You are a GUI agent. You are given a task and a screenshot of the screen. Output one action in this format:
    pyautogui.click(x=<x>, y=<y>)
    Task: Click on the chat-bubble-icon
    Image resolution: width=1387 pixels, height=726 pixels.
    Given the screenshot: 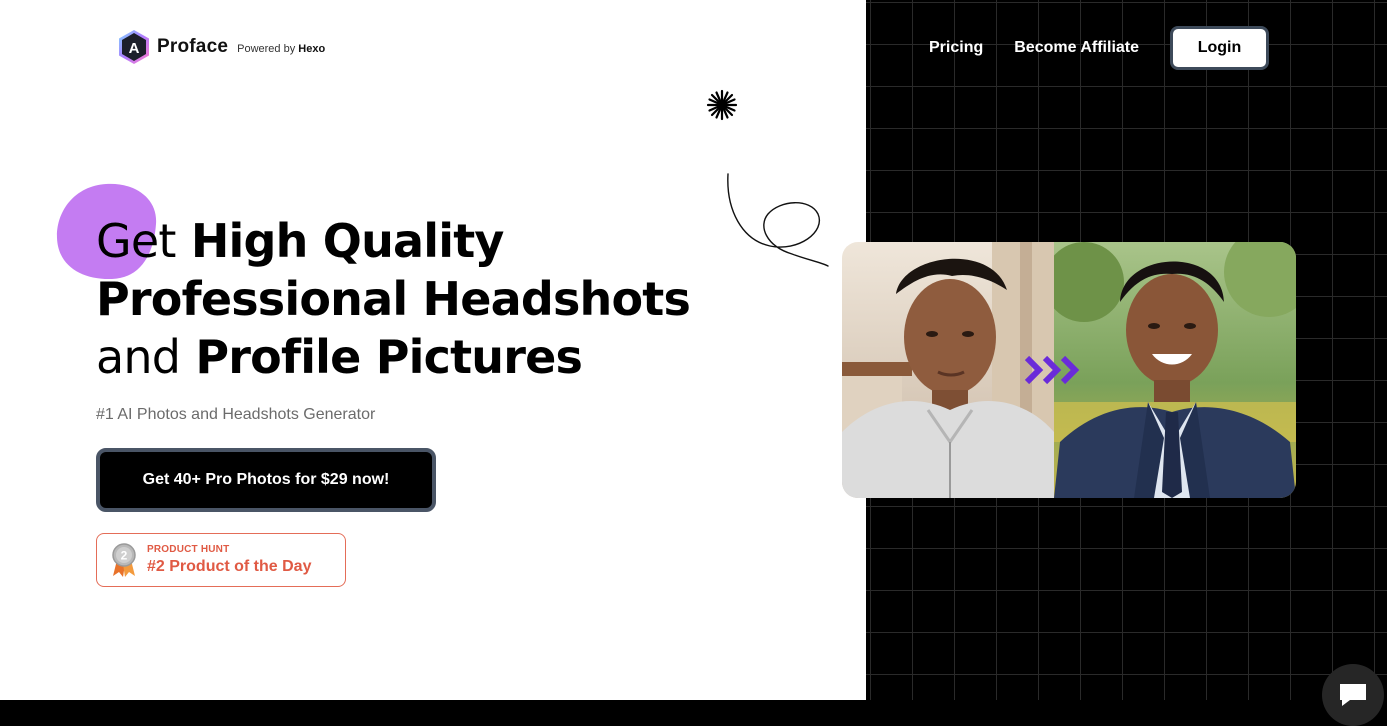 What is the action you would take?
    pyautogui.click(x=1353, y=695)
    